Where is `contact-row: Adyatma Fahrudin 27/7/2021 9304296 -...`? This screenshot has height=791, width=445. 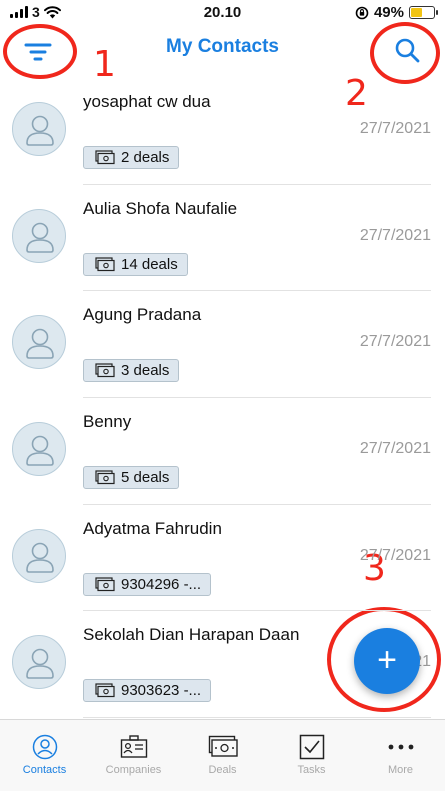 contact-row: Adyatma Fahrudin 27/7/2021 9304296 -... is located at coordinates (222, 558).